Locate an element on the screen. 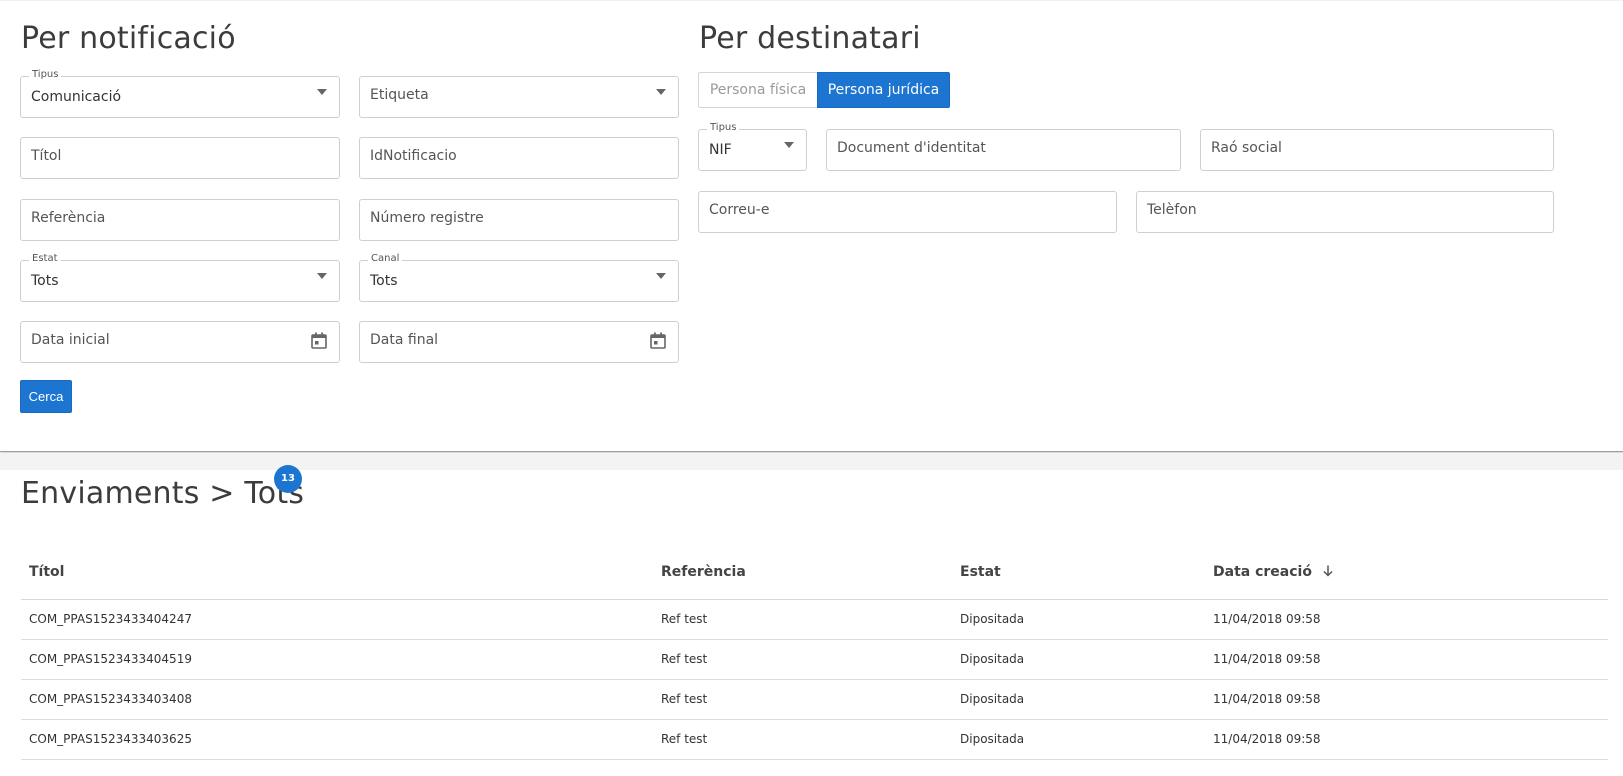  rao-social-input: Raó social is located at coordinates (1377, 150).